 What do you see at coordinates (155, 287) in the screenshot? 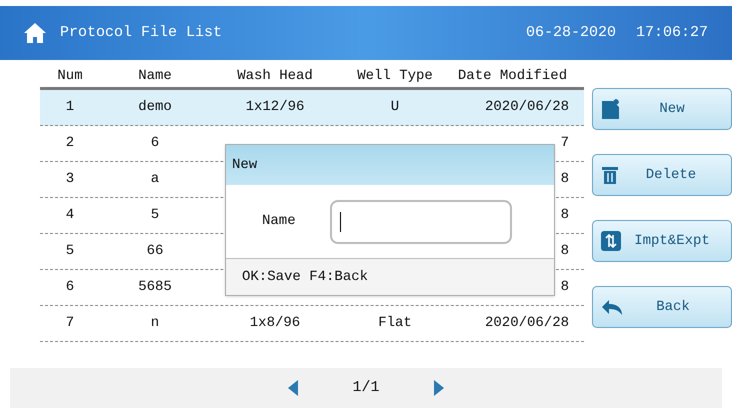
I see `table-cell: 5685` at bounding box center [155, 287].